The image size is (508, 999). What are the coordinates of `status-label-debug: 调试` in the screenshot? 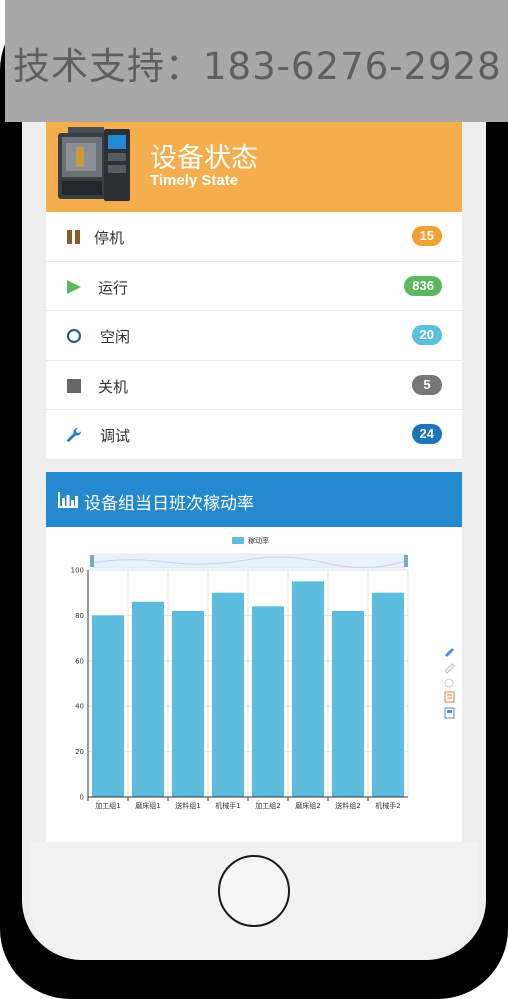 It's located at (115, 436).